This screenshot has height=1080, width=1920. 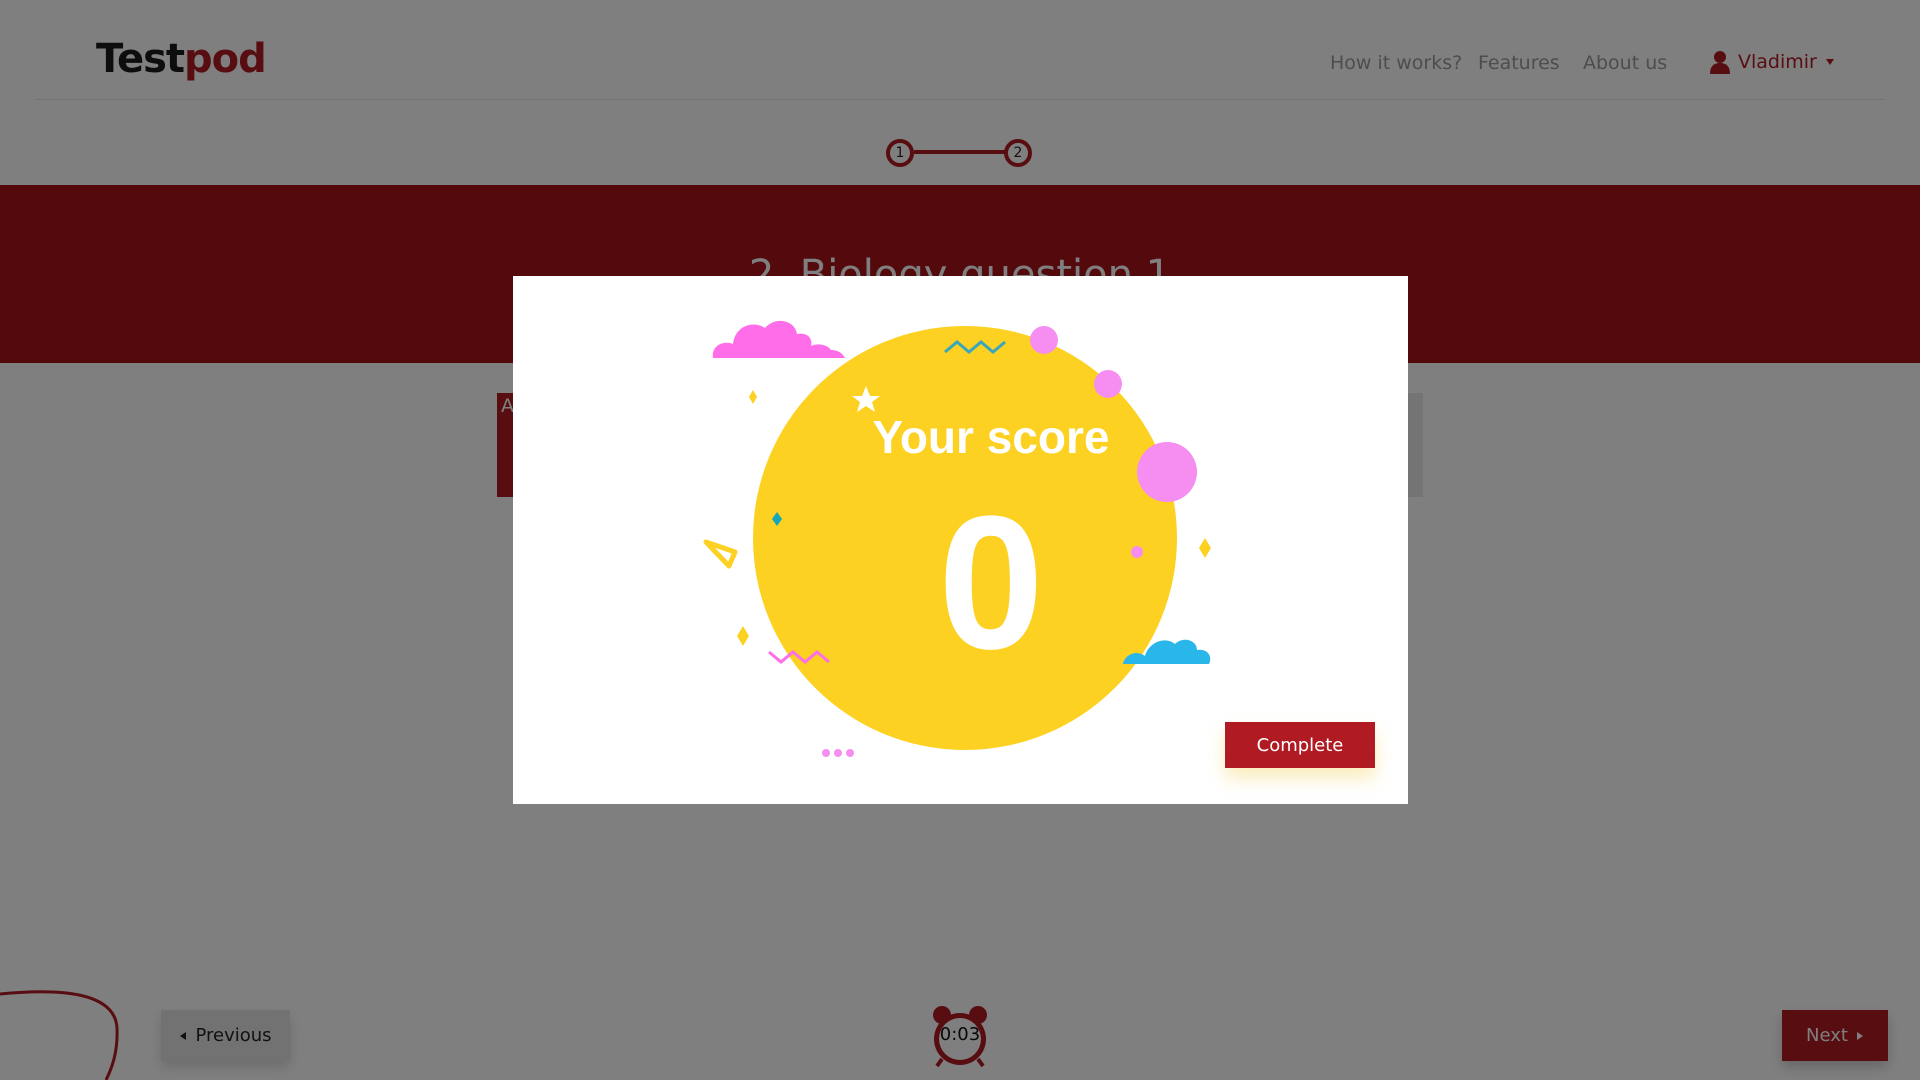 What do you see at coordinates (991, 583) in the screenshot?
I see `score-value: 0` at bounding box center [991, 583].